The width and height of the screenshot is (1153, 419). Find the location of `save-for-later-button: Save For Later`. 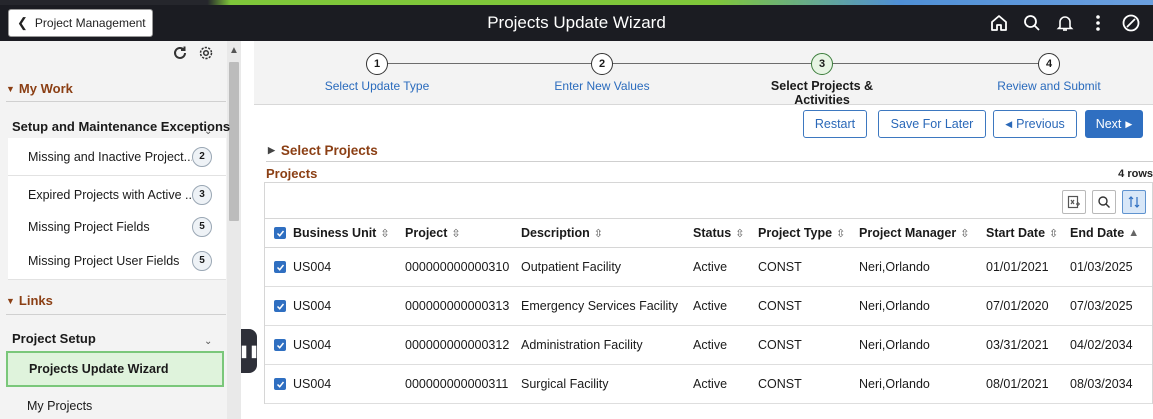

save-for-later-button: Save For Later is located at coordinates (932, 124).